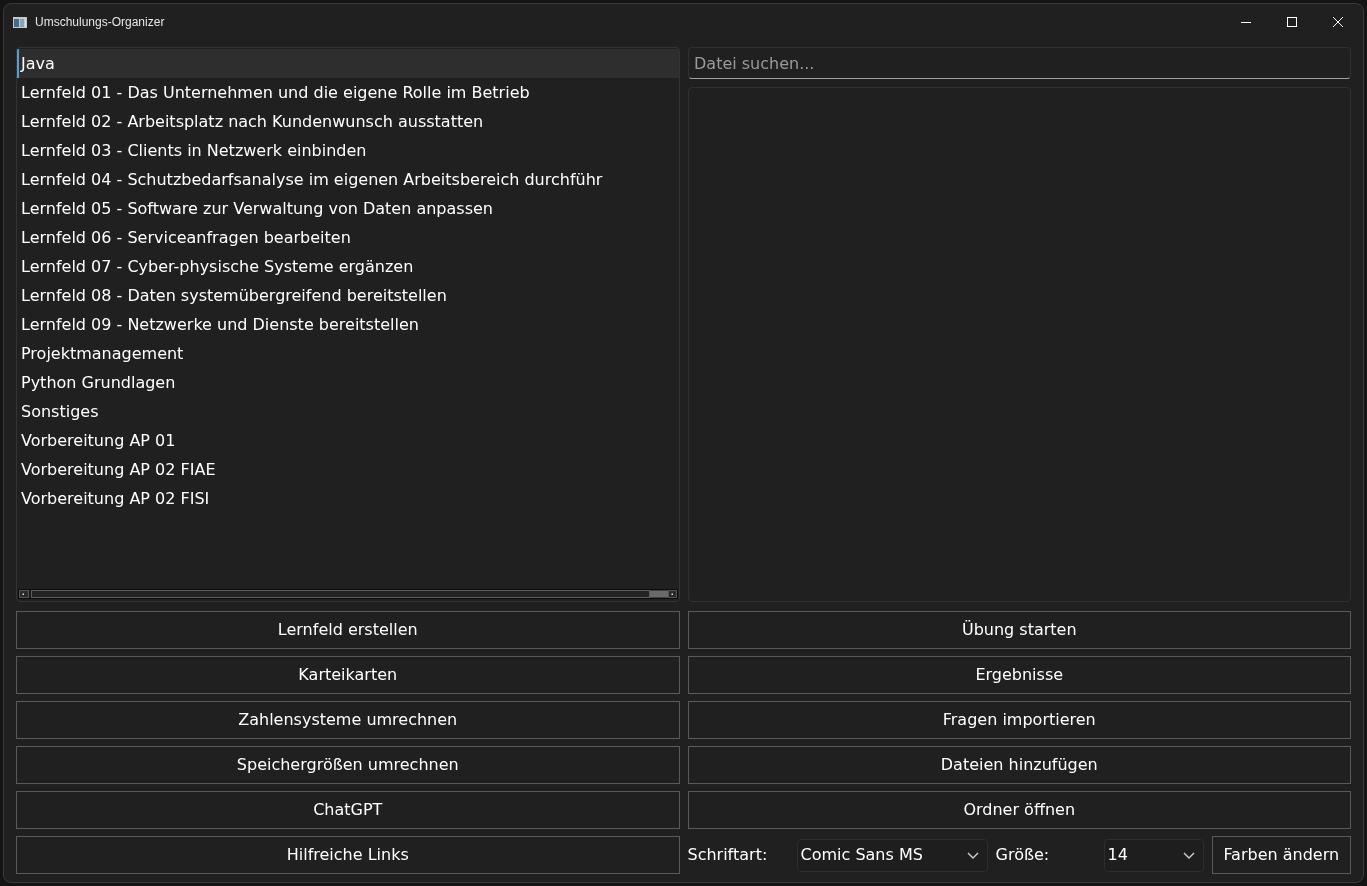 The width and height of the screenshot is (1367, 886). I want to click on font-select: Comic Sans MS, so click(892, 855).